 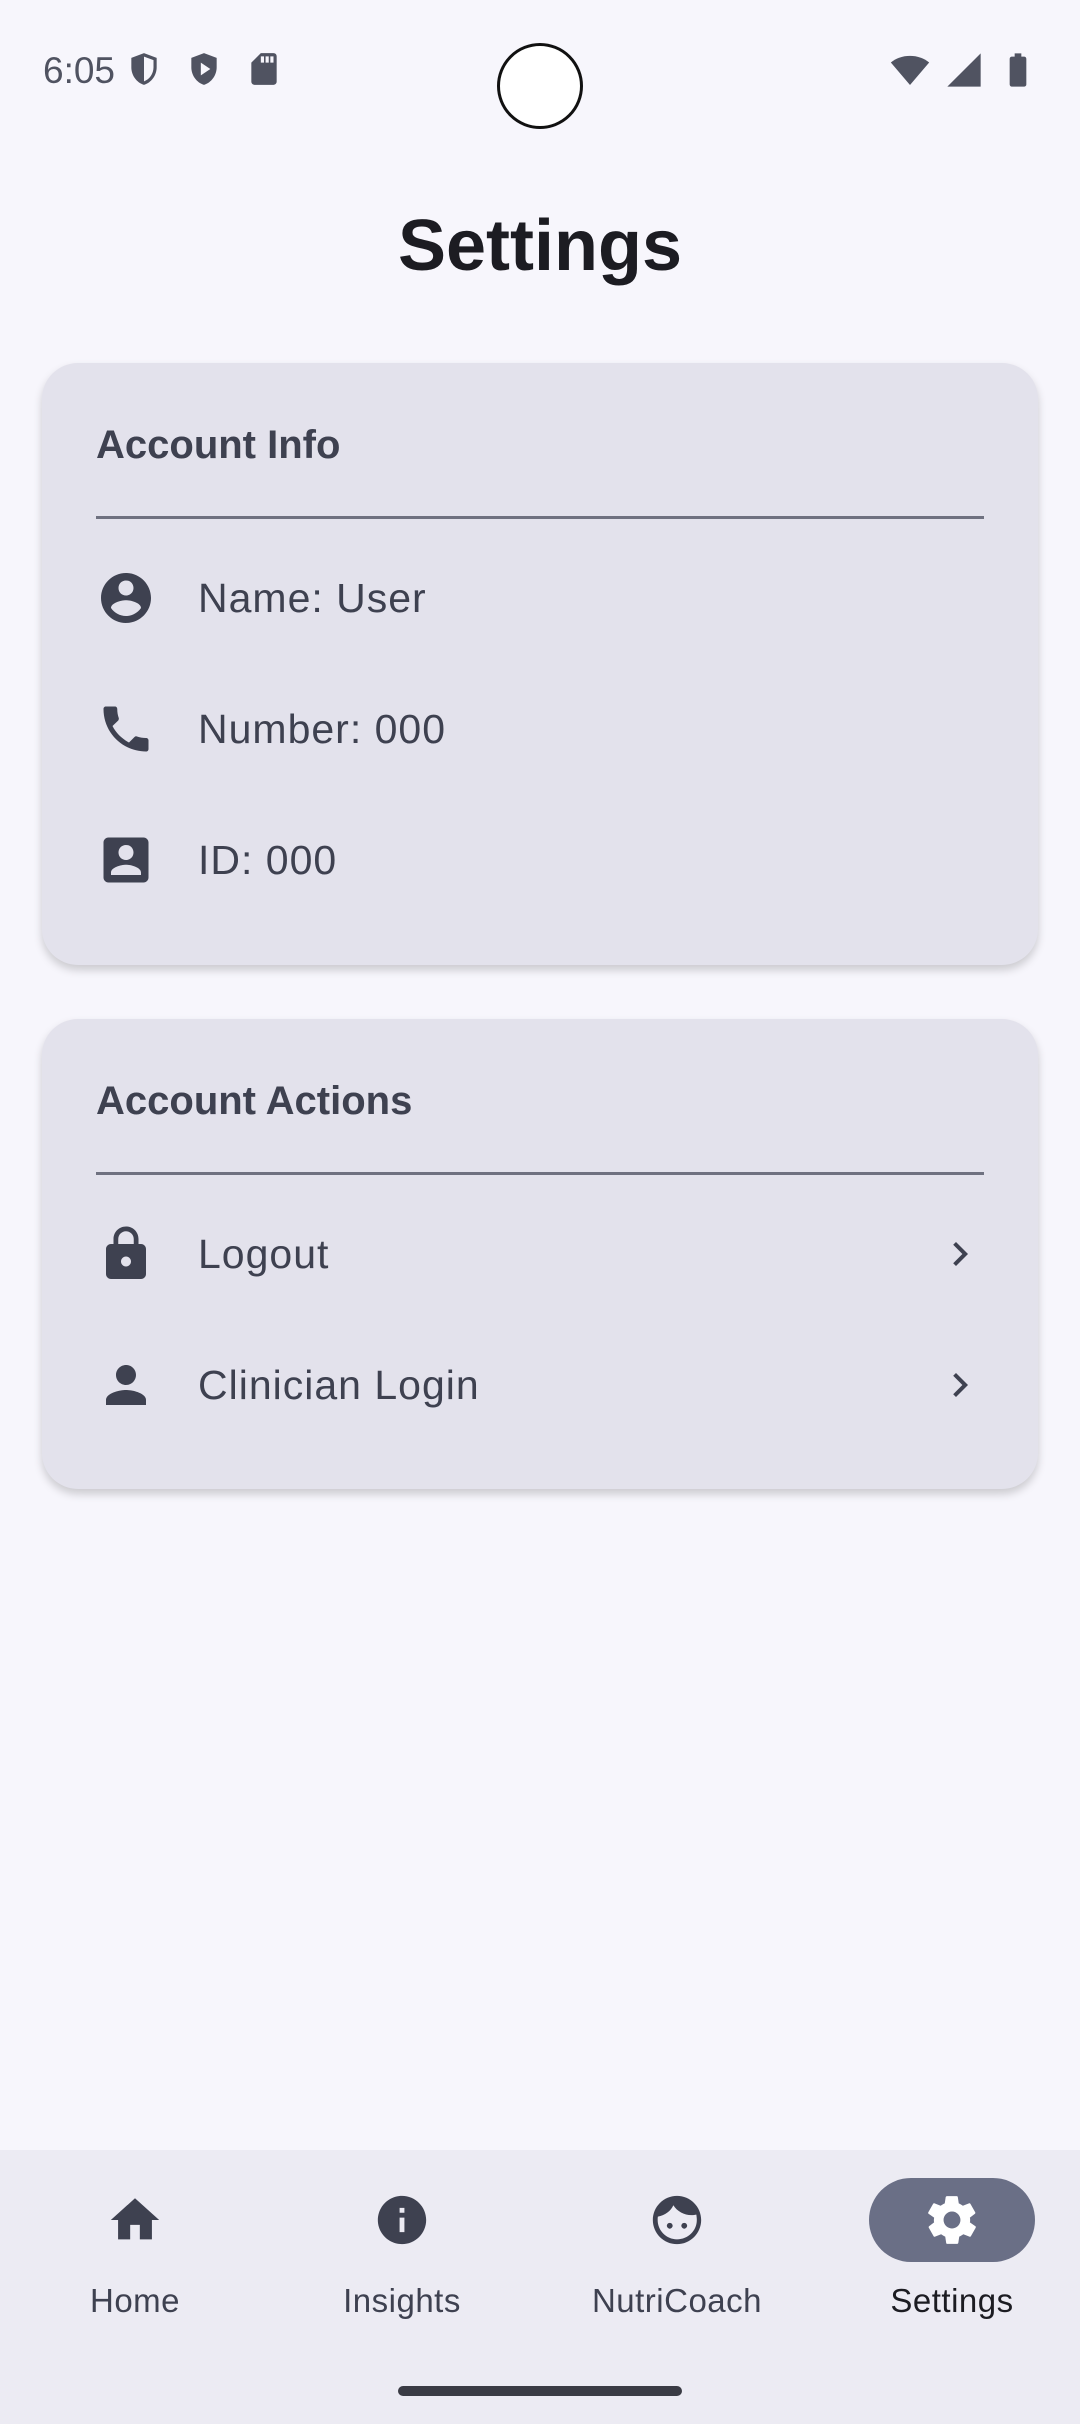 What do you see at coordinates (677, 2273) in the screenshot?
I see `nav-item-nutricoach: NutriCoach` at bounding box center [677, 2273].